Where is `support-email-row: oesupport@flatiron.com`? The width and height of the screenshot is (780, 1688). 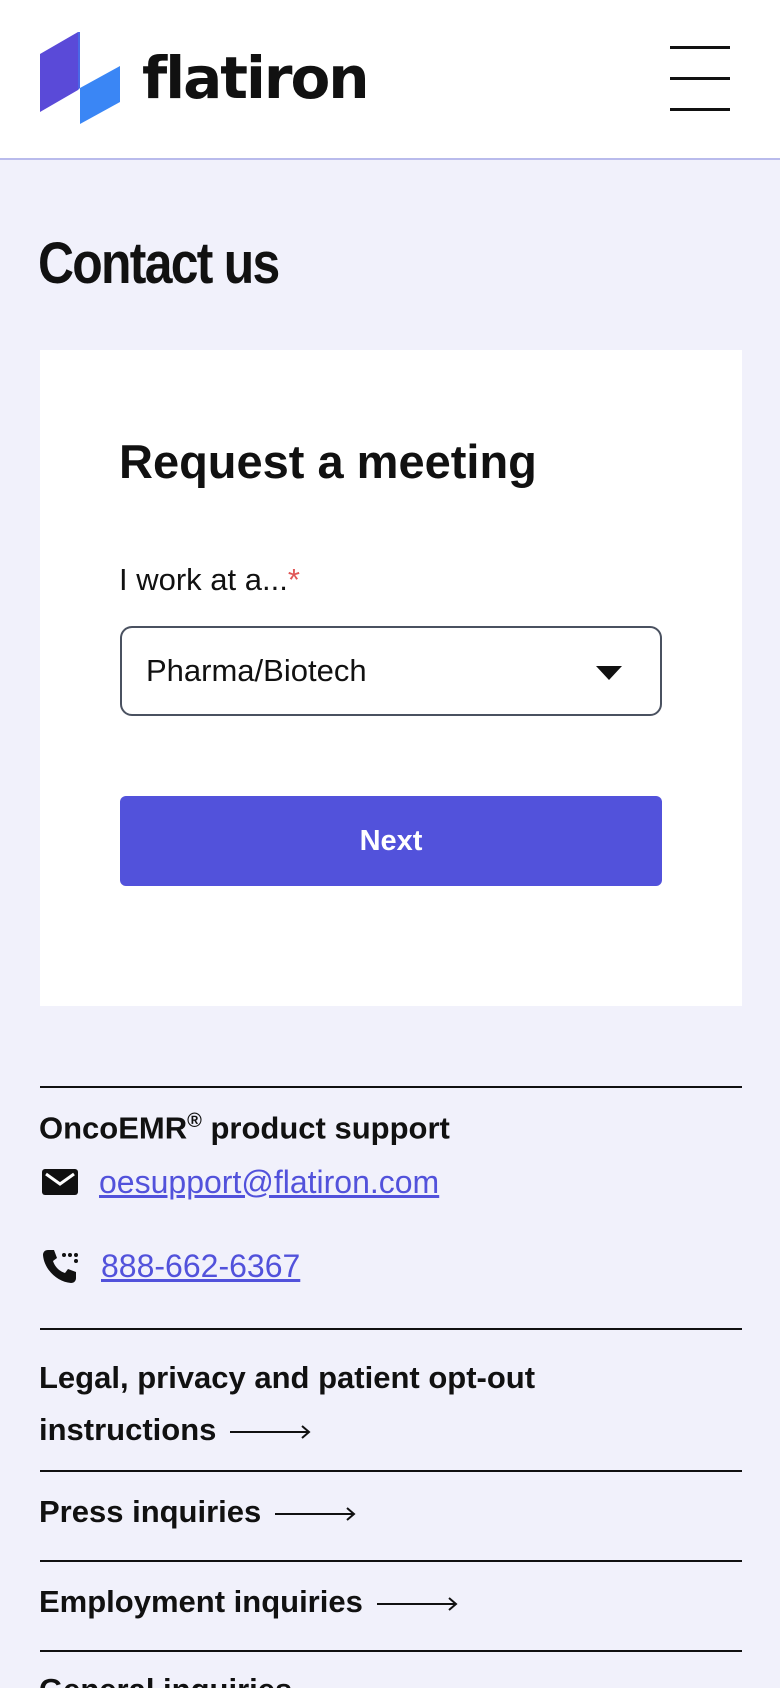 support-email-row: oesupport@flatiron.com is located at coordinates (239, 1182).